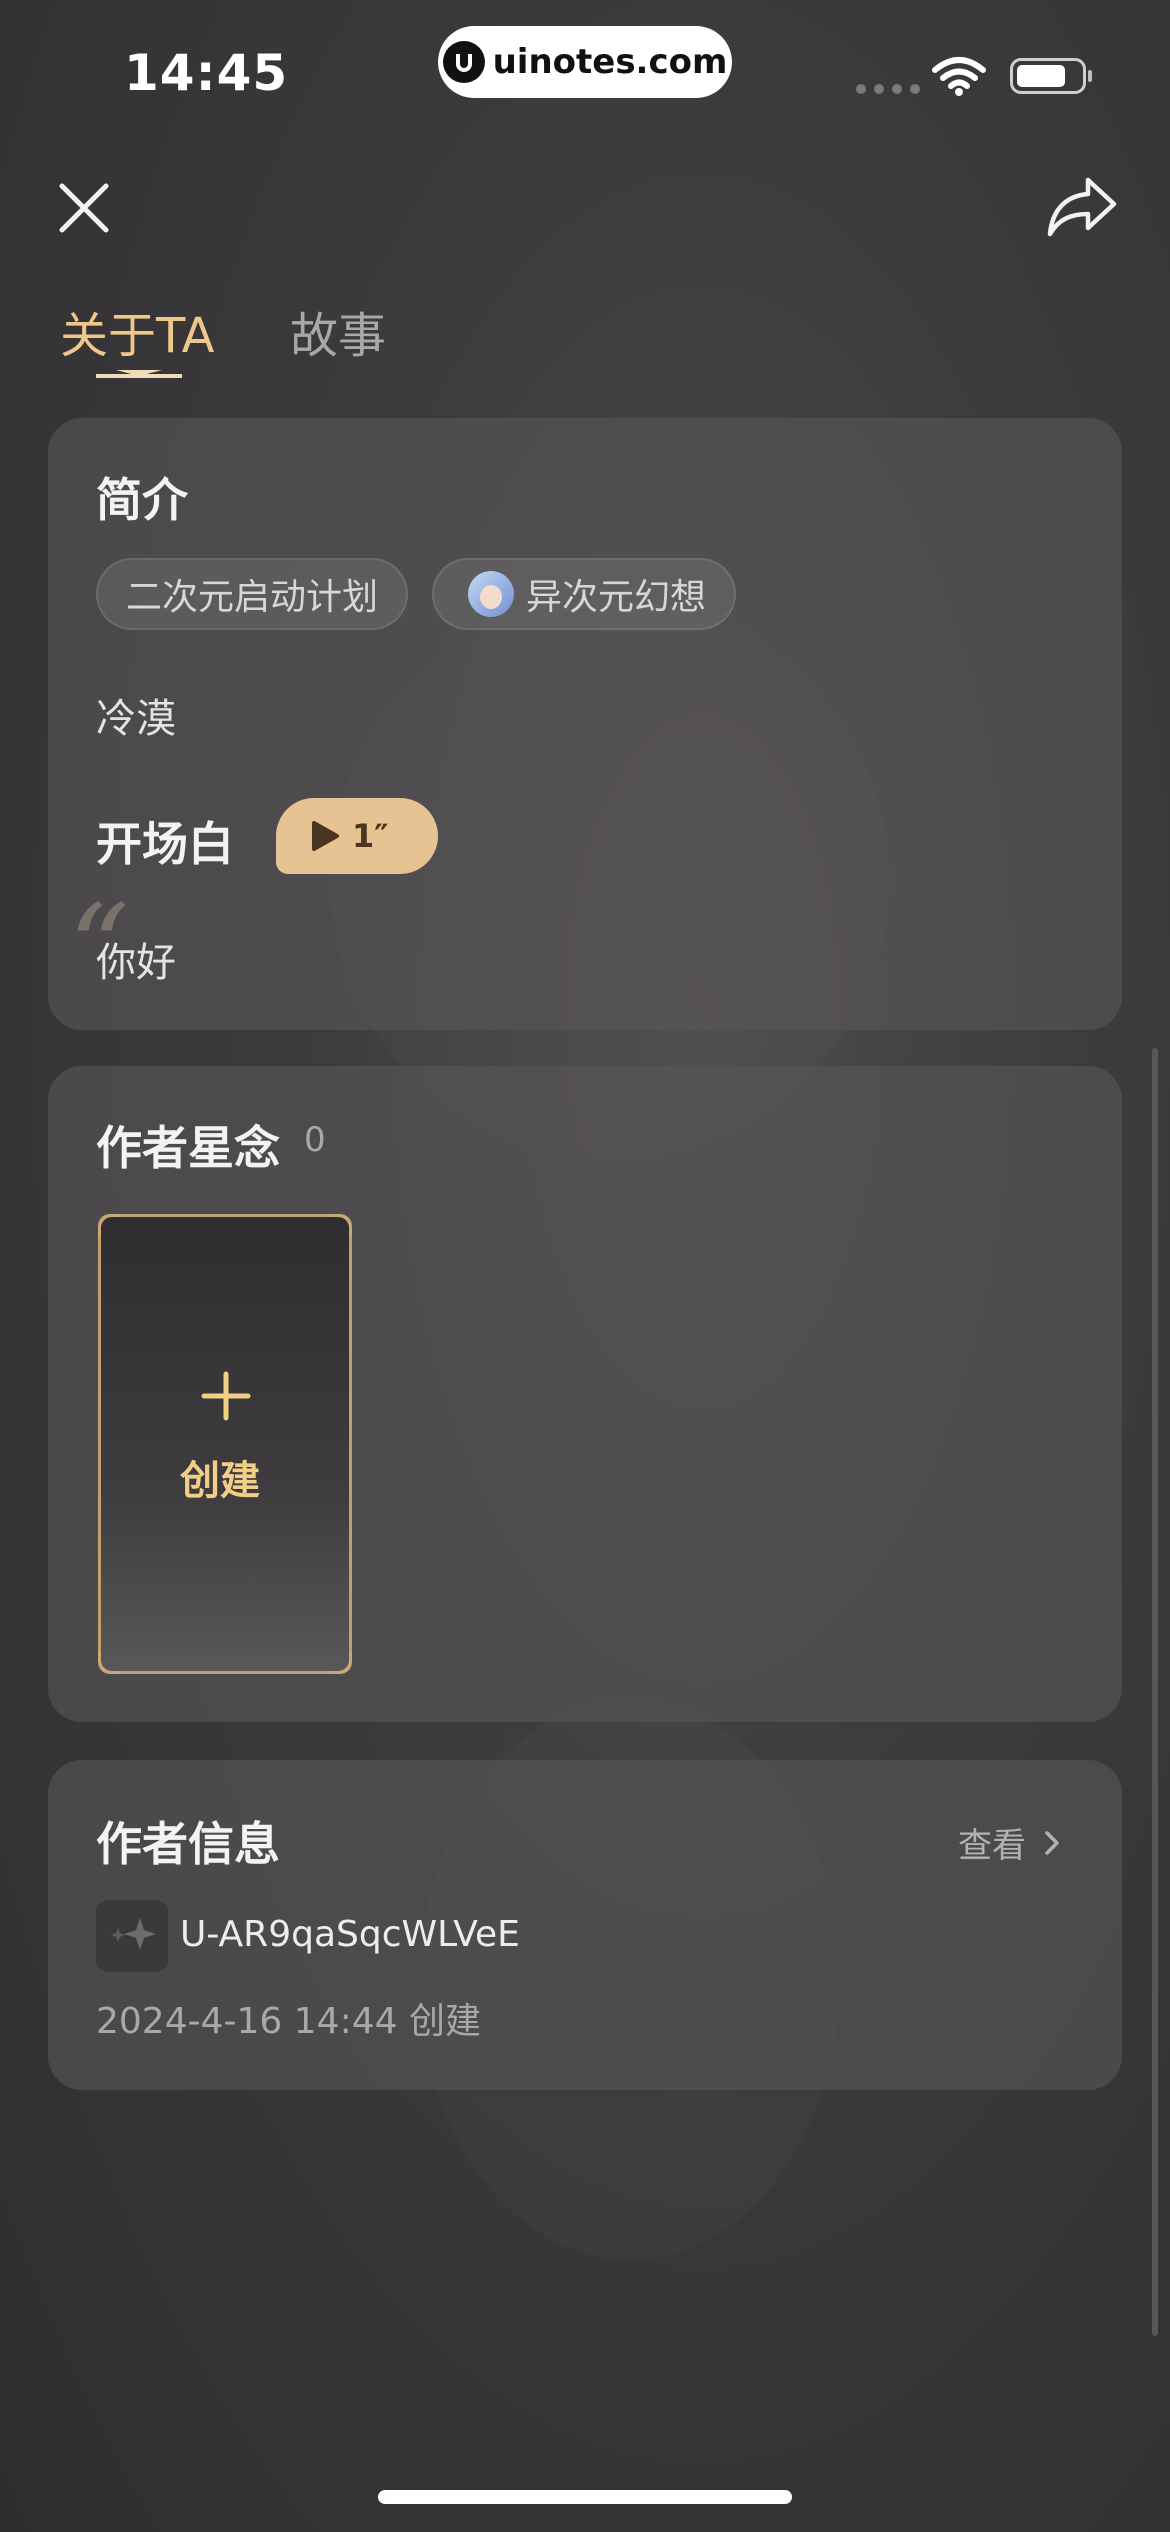  I want to click on tab-about: 关于TA, so click(137, 331).